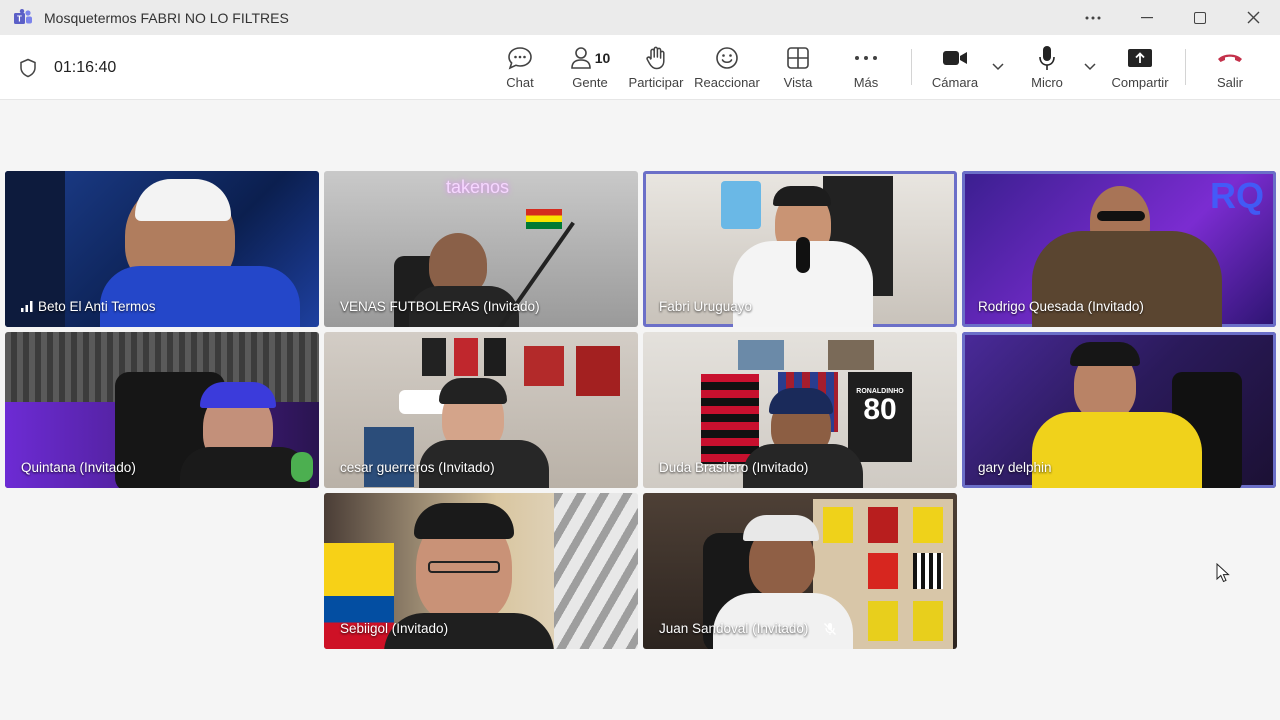 Image resolution: width=1280 pixels, height=720 pixels. Describe the element at coordinates (727, 58) in the screenshot. I see `smiley-icon` at that location.